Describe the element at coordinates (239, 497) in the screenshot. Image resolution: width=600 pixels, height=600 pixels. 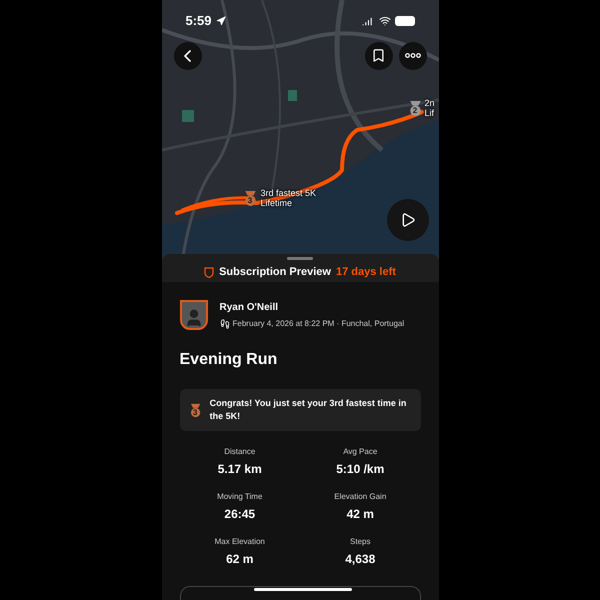
I see `stat-label: Moving Time` at that location.